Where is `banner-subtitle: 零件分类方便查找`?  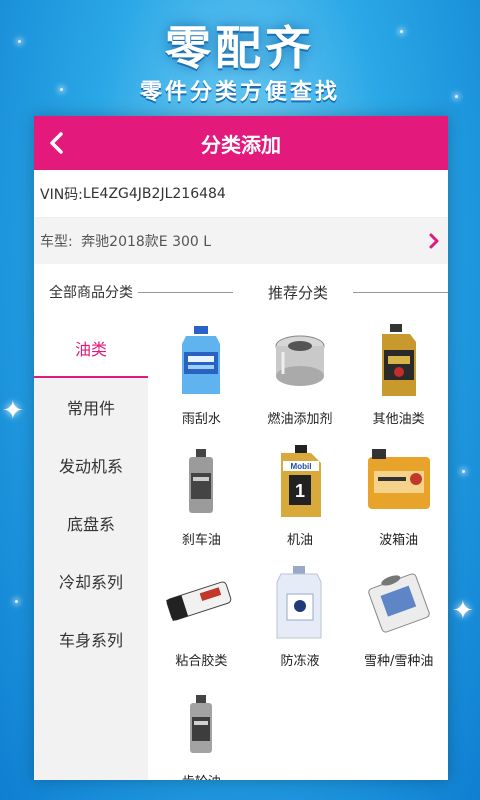
banner-subtitle: 零件分类方便查找 is located at coordinates (239, 92).